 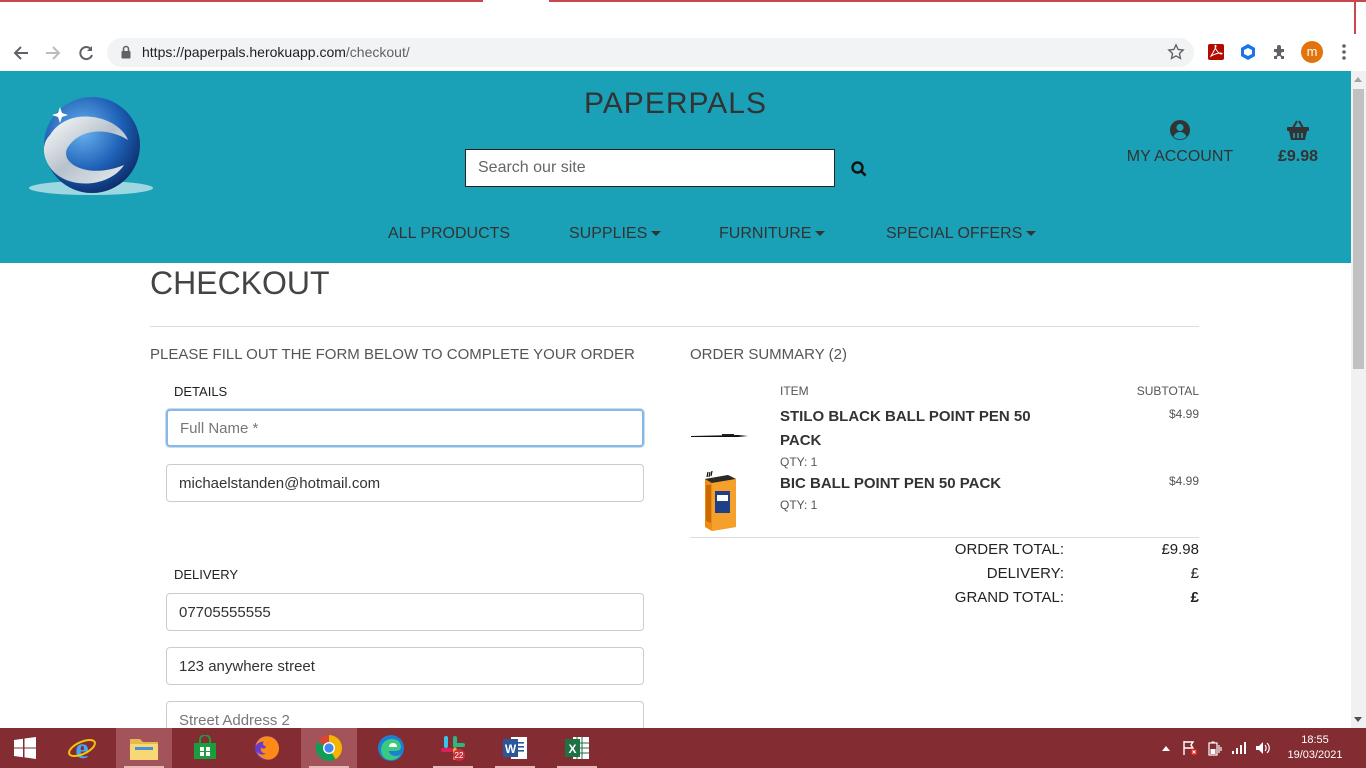 What do you see at coordinates (1358, 399) in the screenshot?
I see `page-scrollbar` at bounding box center [1358, 399].